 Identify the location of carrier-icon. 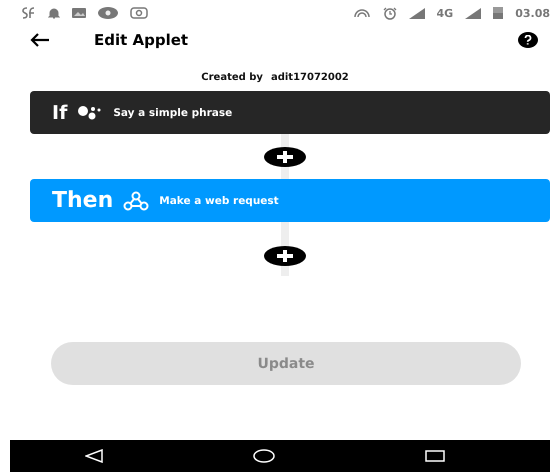
(29, 13).